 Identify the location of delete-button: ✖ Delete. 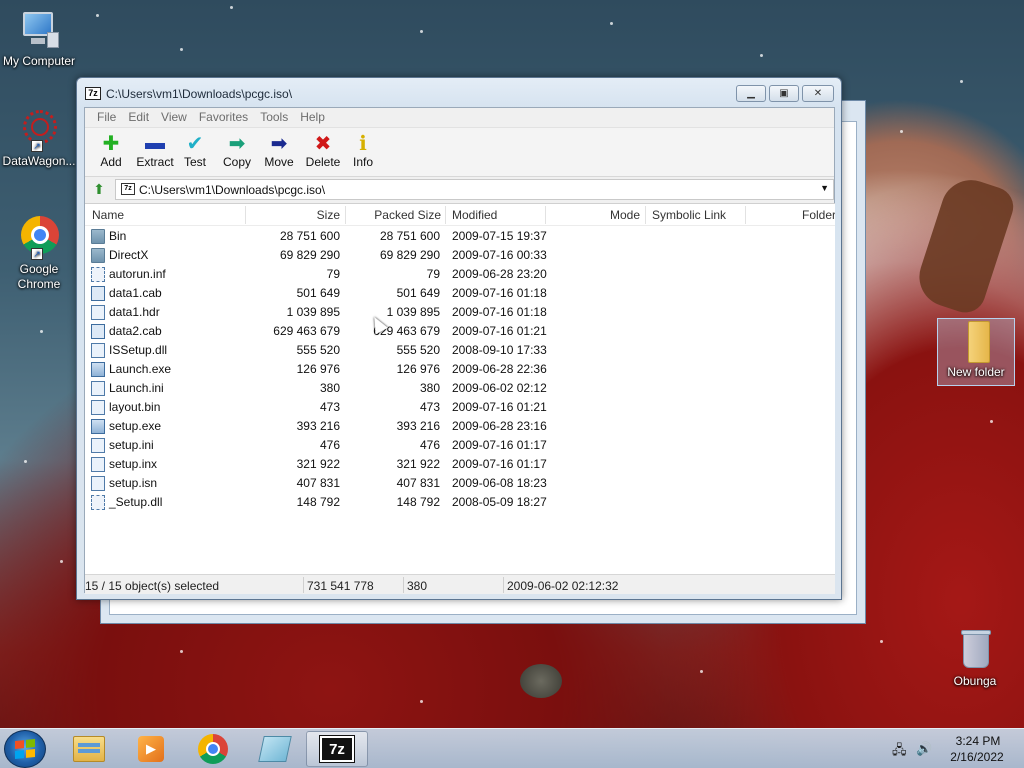
(323, 150).